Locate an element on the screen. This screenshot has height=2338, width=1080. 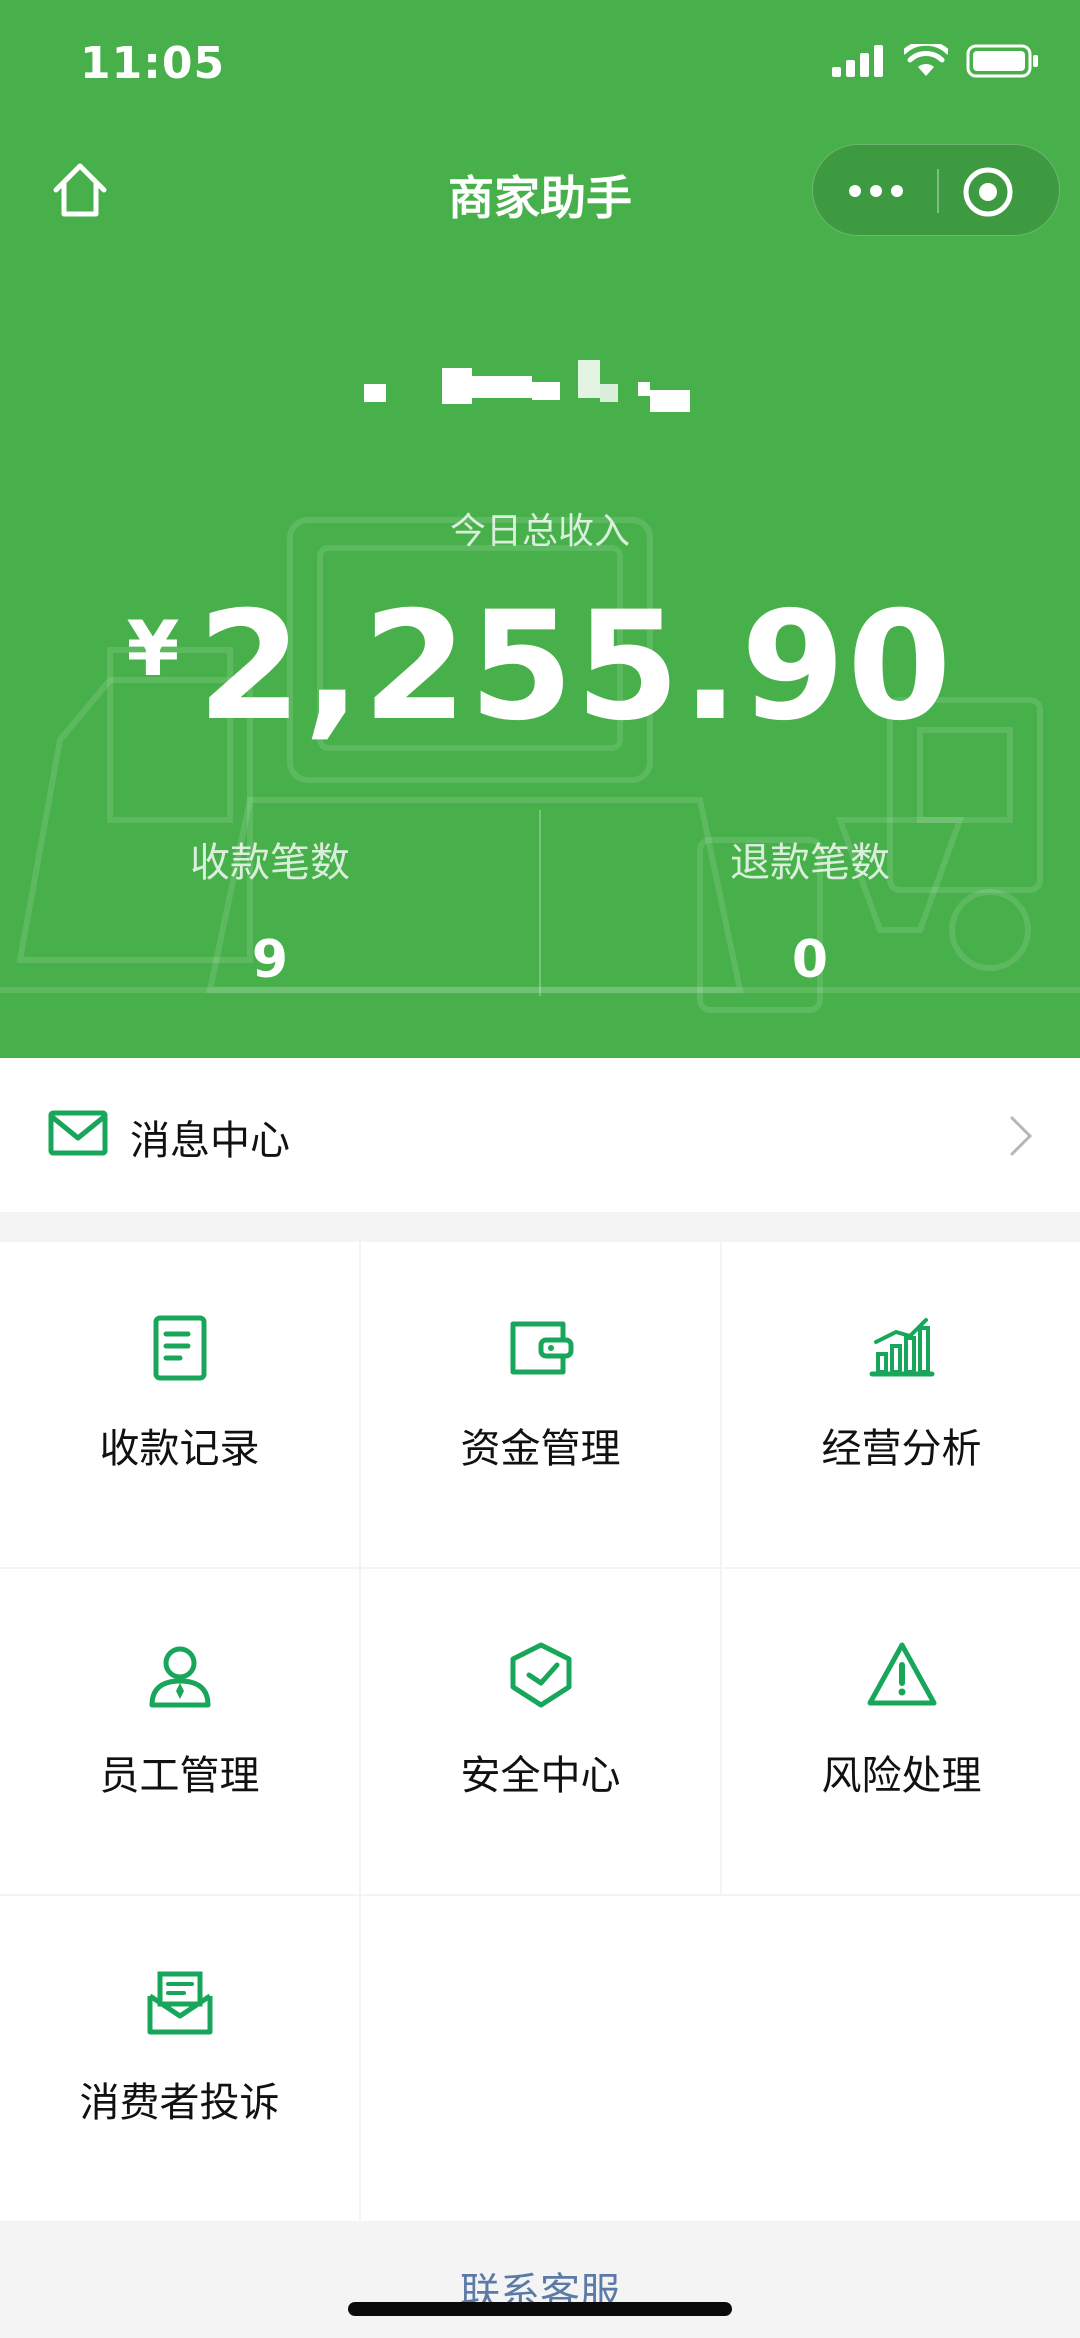
warning-icon is located at coordinates (902, 1674).